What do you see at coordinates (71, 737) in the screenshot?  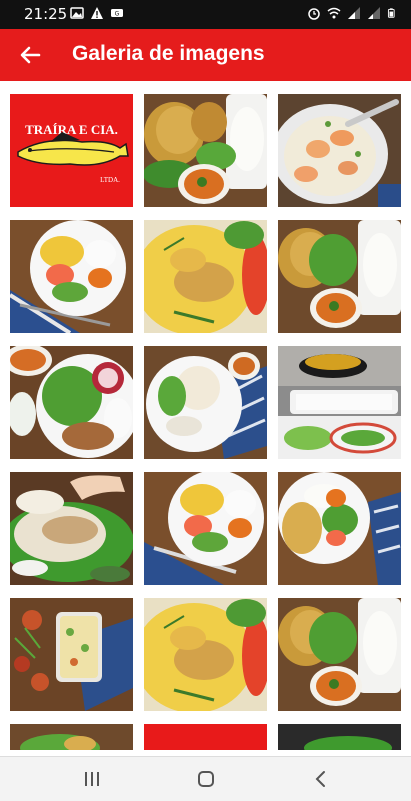 I see `gallery-image-partial-salad` at bounding box center [71, 737].